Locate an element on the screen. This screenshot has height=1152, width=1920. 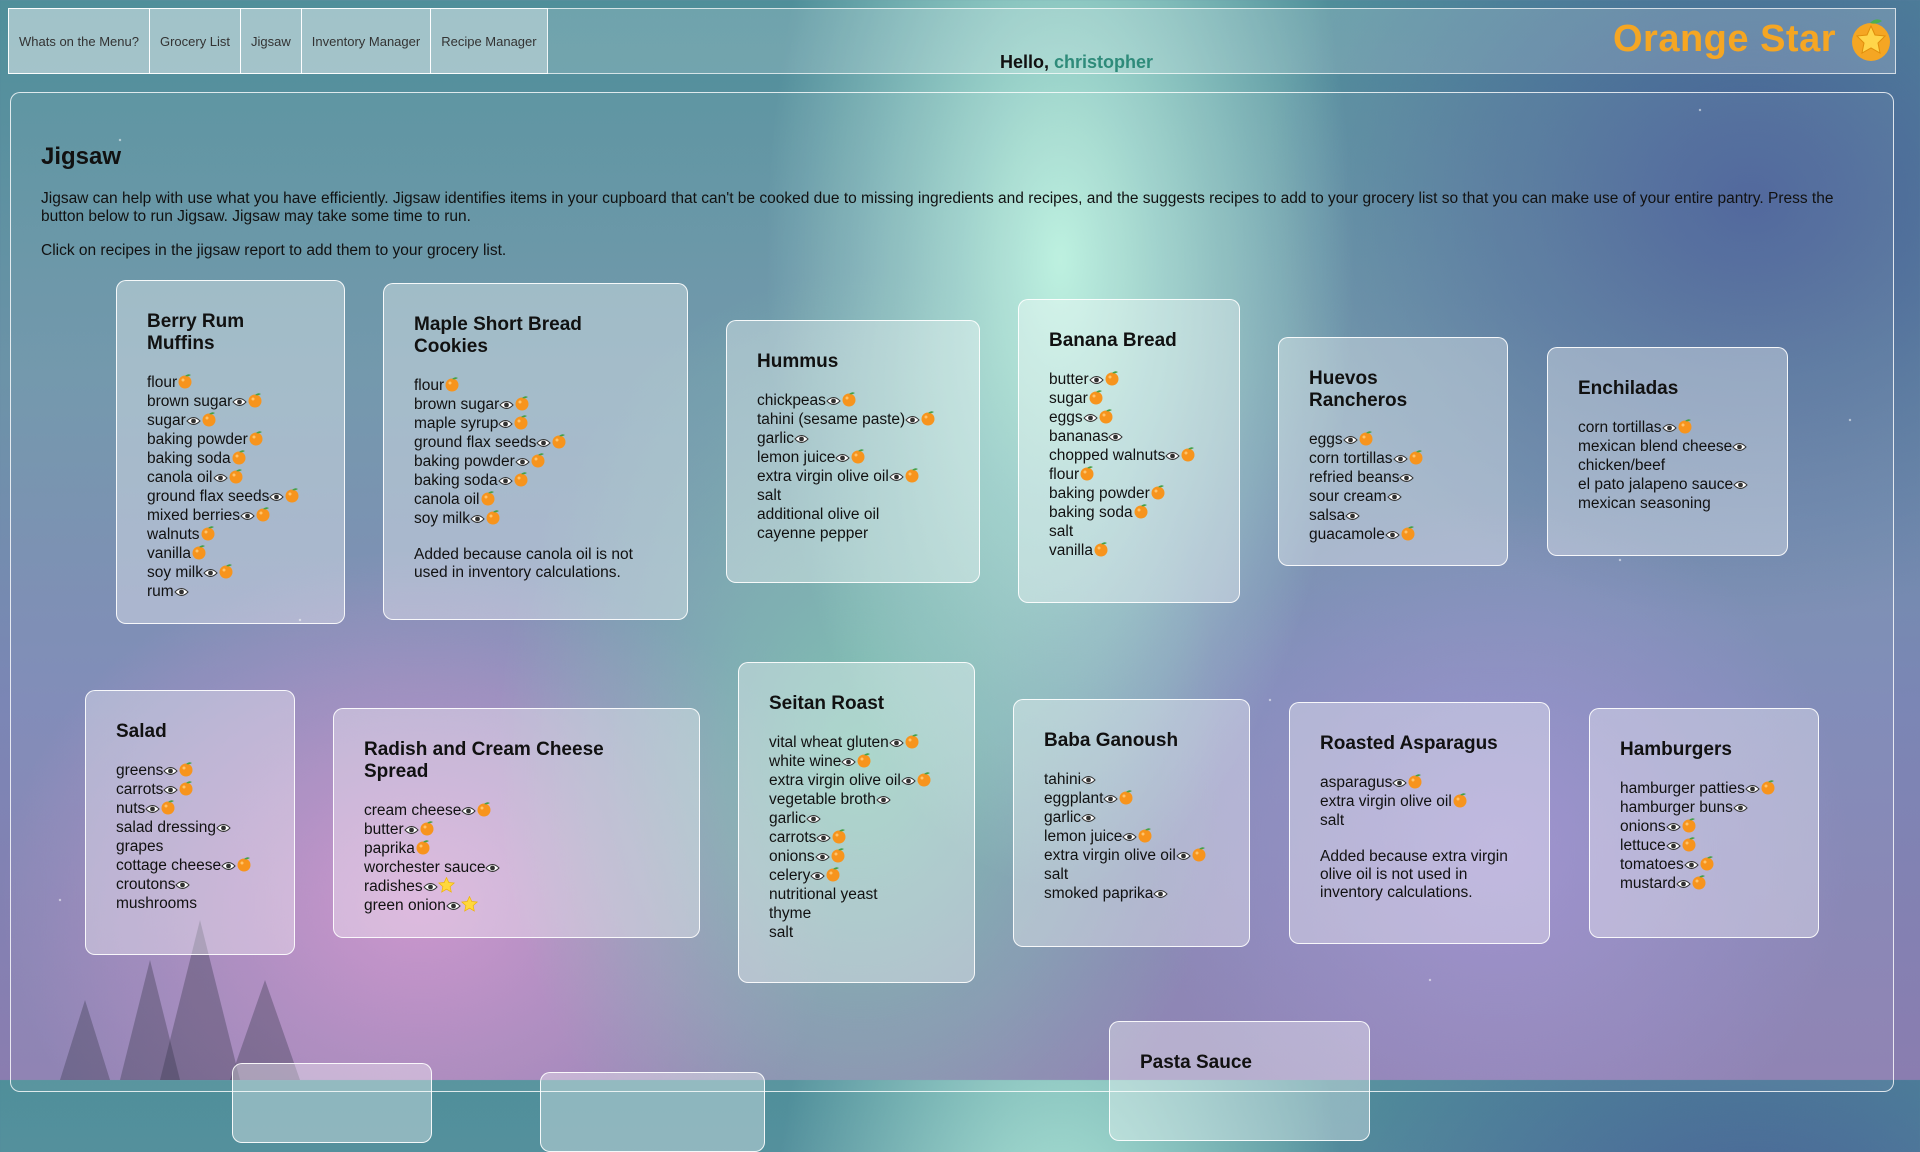
recipe-title: Roasted Asparagus is located at coordinates (1409, 743).